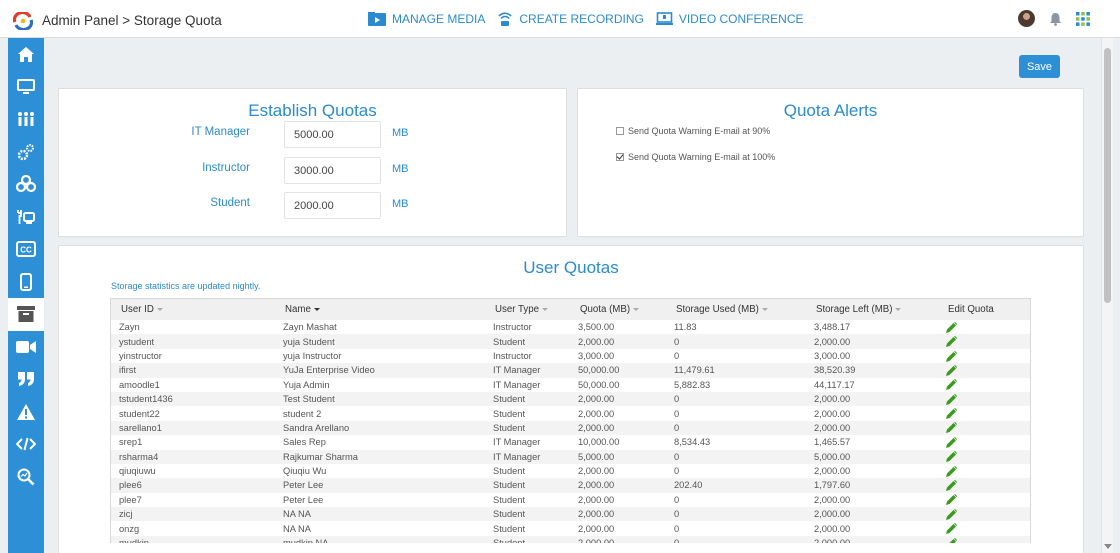 The width and height of the screenshot is (1120, 553). I want to click on video-camera-icon, so click(26, 346).